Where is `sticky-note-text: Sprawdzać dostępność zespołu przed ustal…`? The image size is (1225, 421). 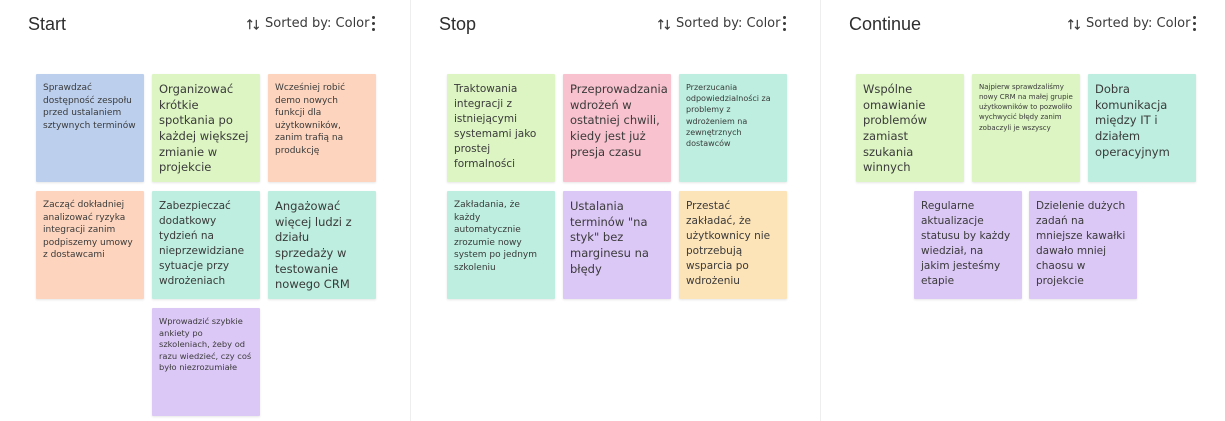
sticky-note-text: Sprawdzać dostępność zespołu przed ustal… is located at coordinates (89, 107).